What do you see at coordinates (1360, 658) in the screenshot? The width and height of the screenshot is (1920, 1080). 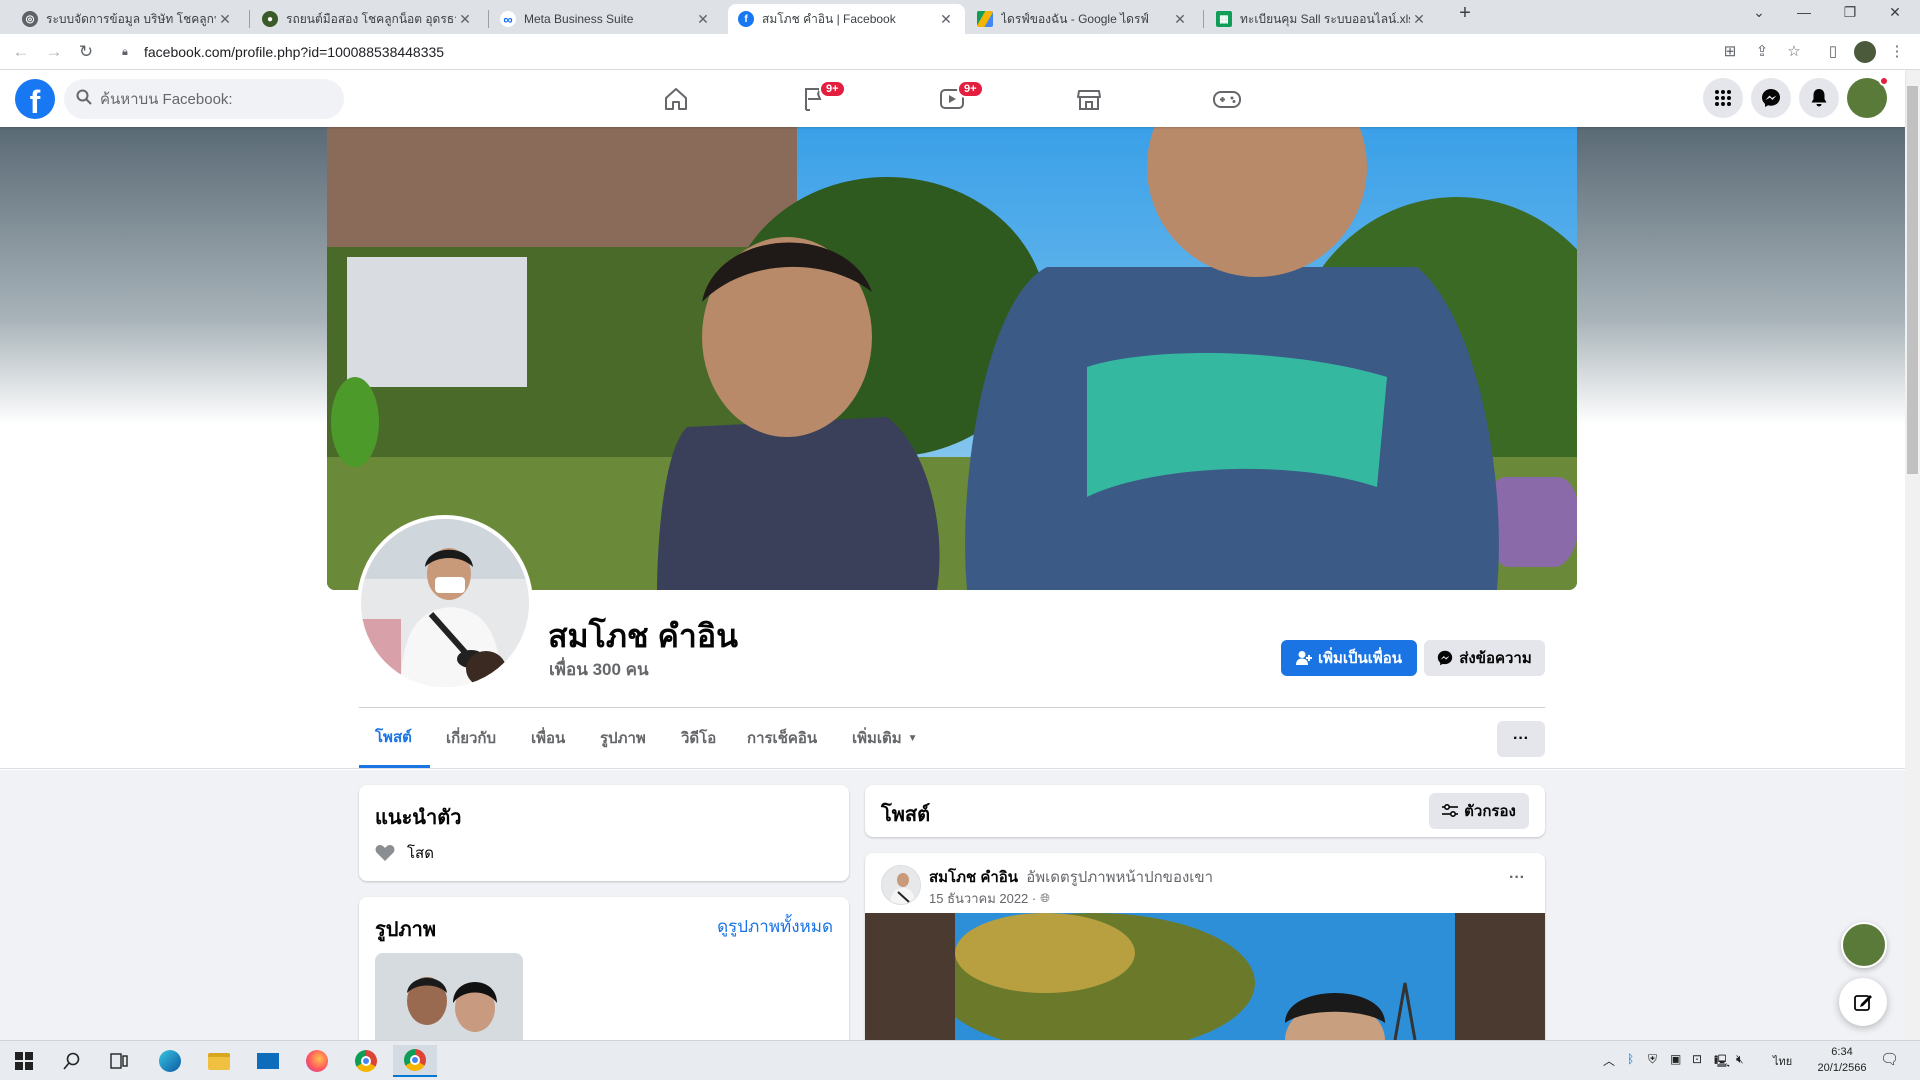 I see `add-friend-label: เพิ่มเป็นเพื่อน` at bounding box center [1360, 658].